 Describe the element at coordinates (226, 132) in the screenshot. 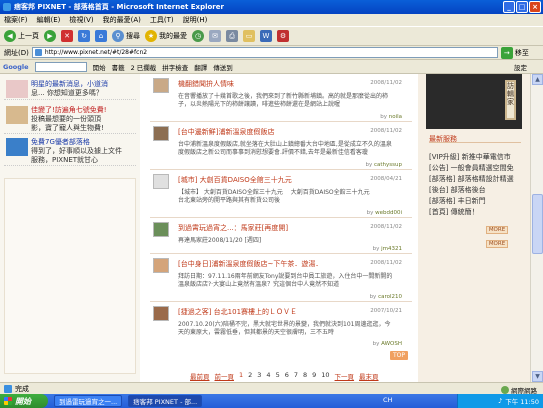

I see `post-title: [台中邊新鮮]浦新溫泉度假飯店` at that location.